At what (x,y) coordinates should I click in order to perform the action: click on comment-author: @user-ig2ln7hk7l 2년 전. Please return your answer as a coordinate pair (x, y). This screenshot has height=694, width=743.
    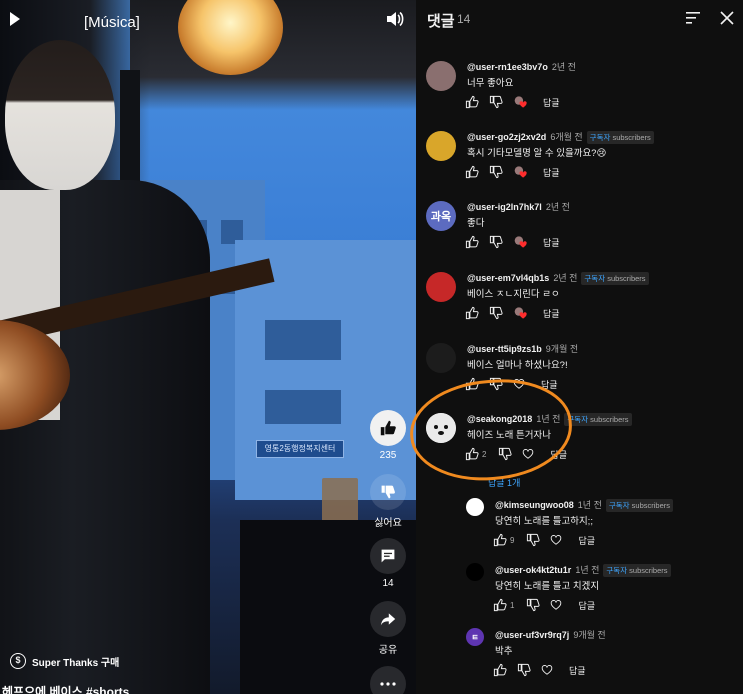
    Looking at the image, I should click on (518, 206).